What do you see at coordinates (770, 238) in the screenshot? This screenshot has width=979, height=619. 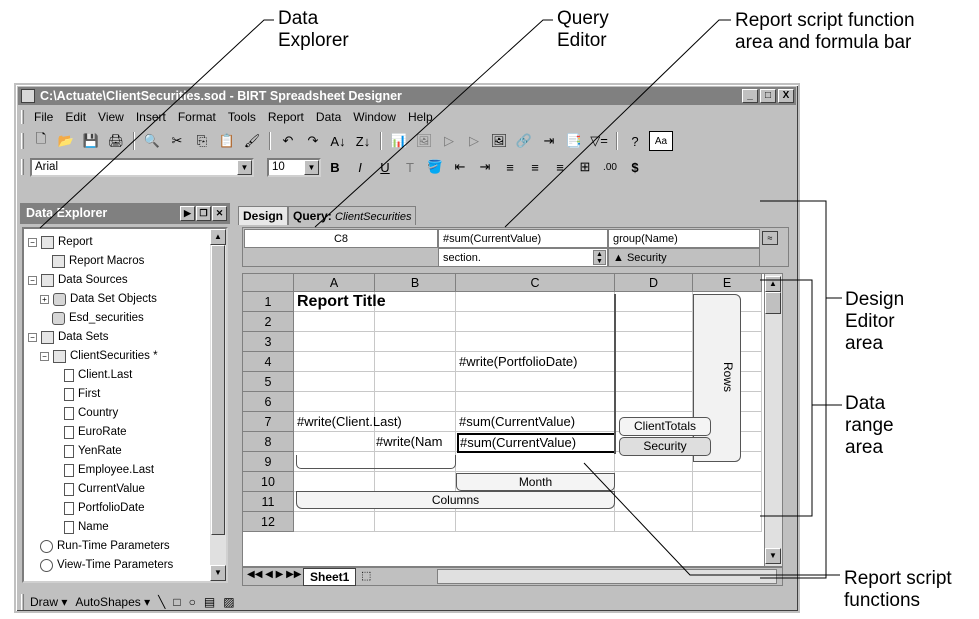 I see `collapse-icon: ≈` at bounding box center [770, 238].